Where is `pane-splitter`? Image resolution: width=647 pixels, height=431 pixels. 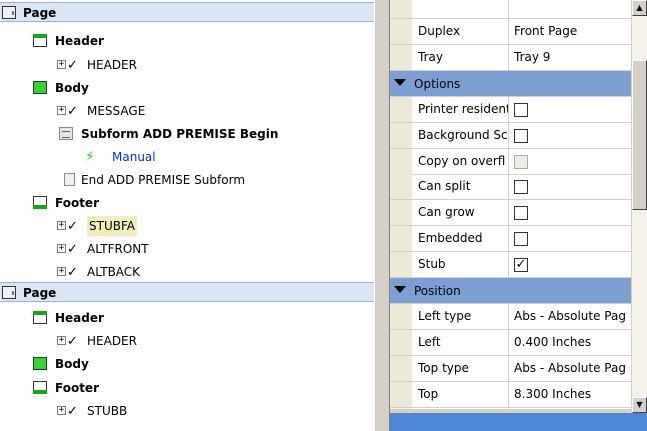 pane-splitter is located at coordinates (382, 215).